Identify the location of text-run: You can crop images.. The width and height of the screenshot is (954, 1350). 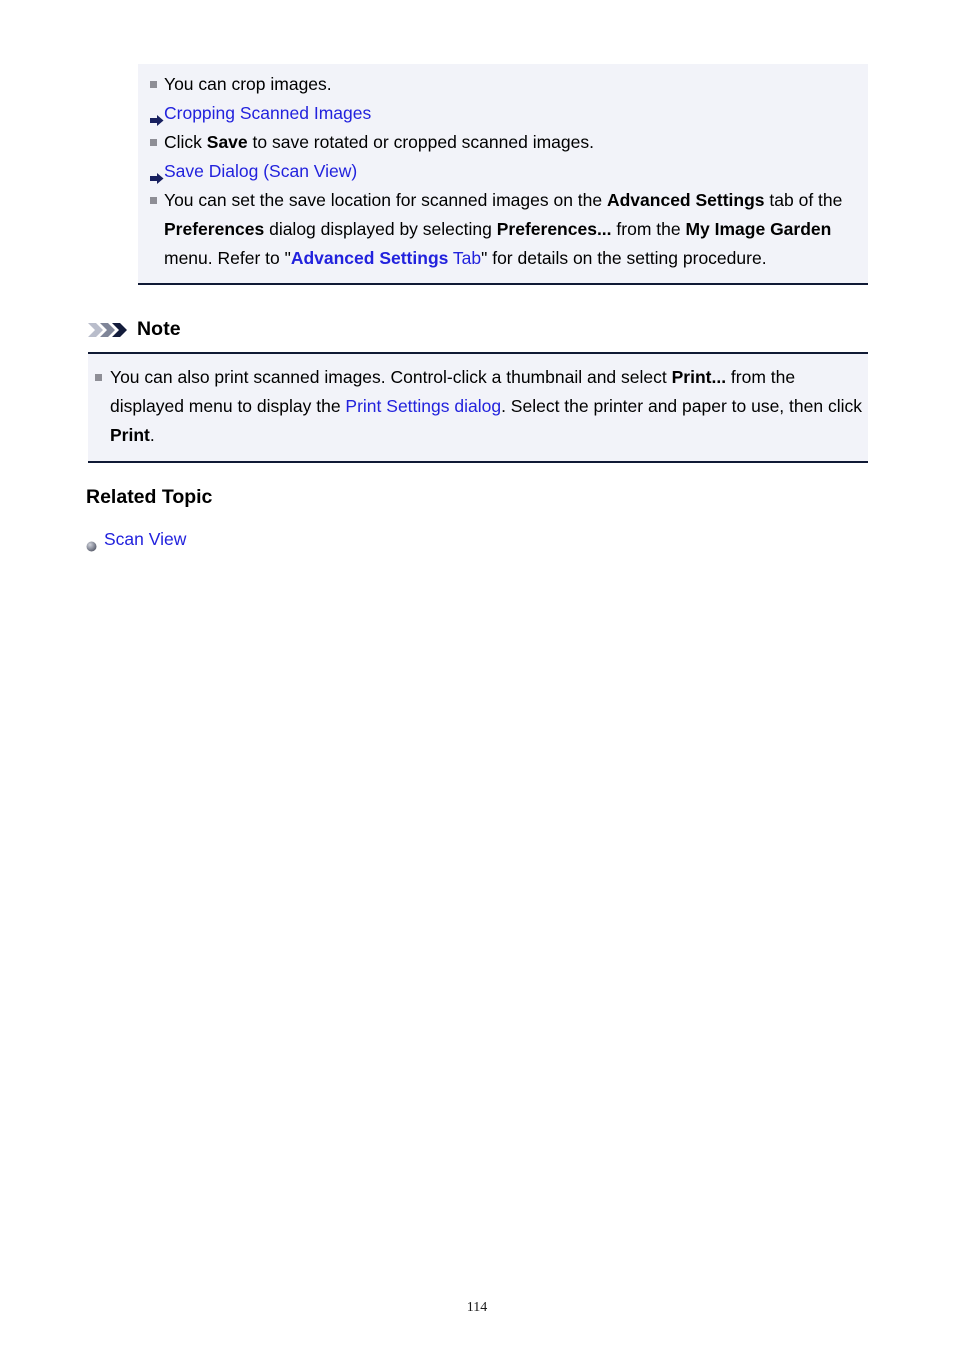
(248, 84).